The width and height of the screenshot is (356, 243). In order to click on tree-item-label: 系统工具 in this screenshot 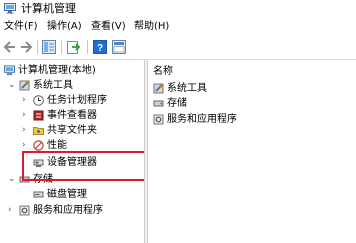, I will do `click(53, 85)`.